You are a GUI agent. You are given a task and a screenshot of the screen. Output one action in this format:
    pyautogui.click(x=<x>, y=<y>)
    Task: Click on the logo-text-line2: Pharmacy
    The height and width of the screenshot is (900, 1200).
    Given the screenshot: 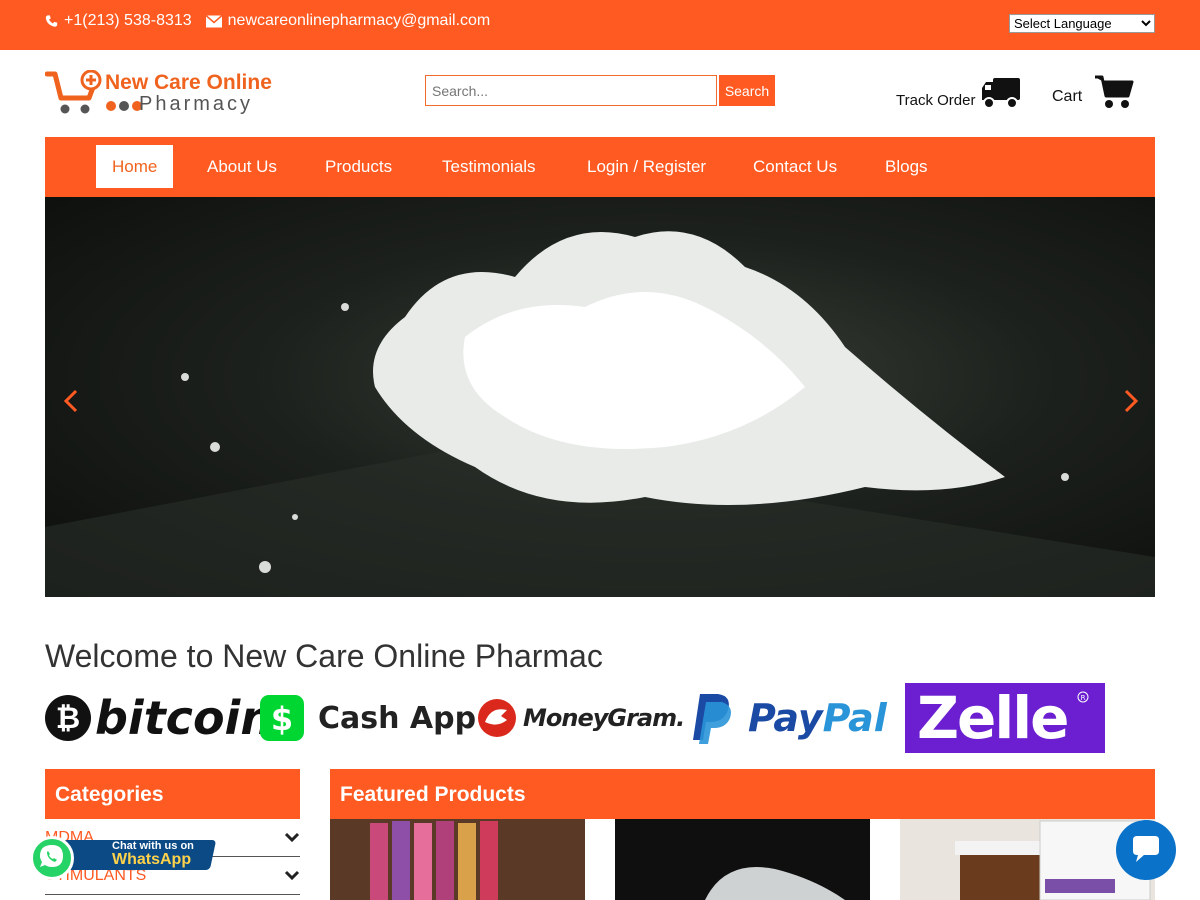 What is the action you would take?
    pyautogui.click(x=196, y=104)
    